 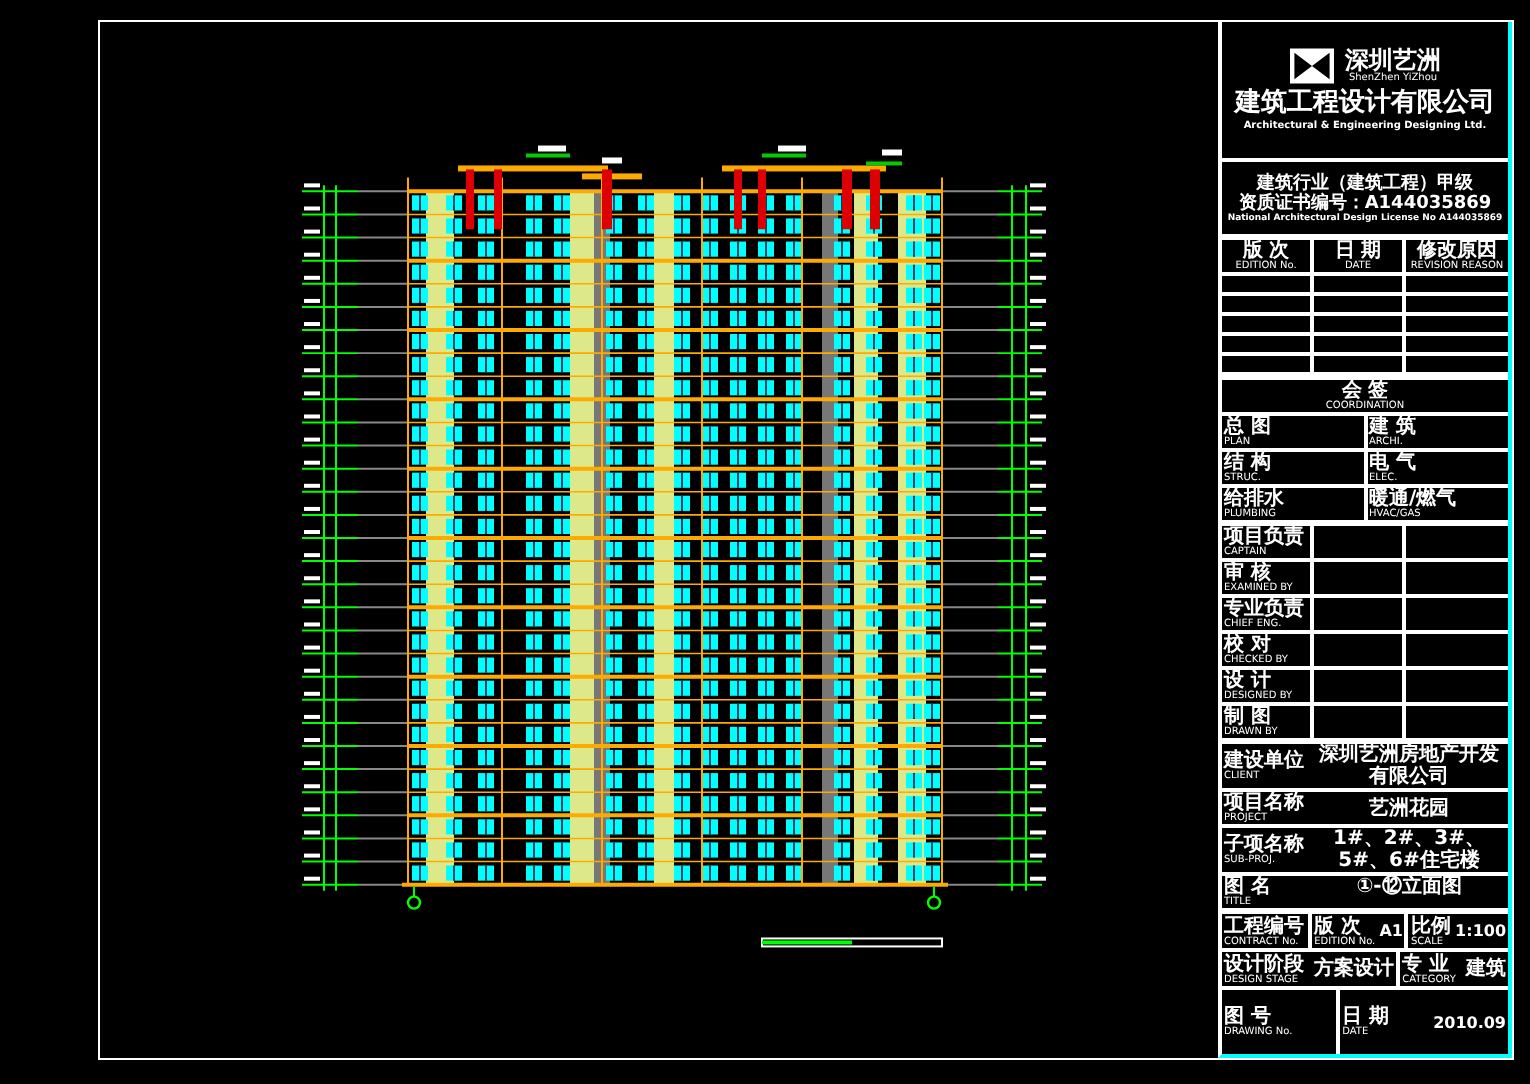 I want to click on field-label: 工程编号, so click(x=1264, y=926).